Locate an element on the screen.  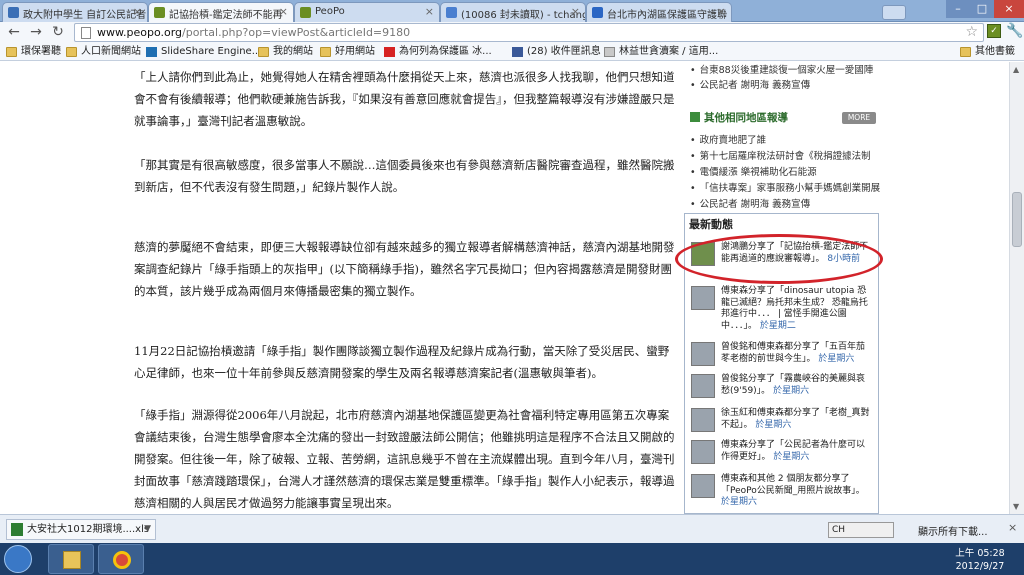
related-item: 電價緩漲 樂視補助化石能源 is located at coordinates (785, 171).